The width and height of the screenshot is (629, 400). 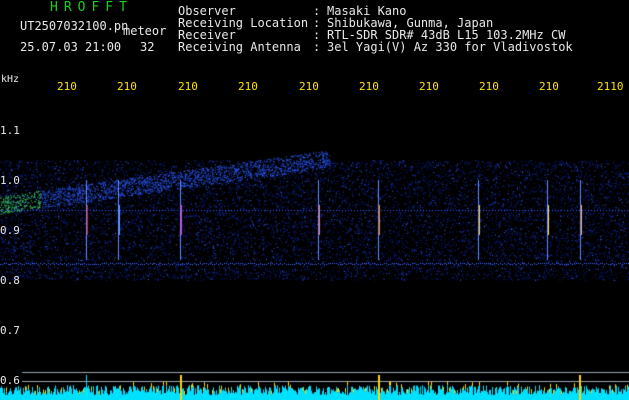 I want to click on meteor-count: 32, so click(x=147, y=47).